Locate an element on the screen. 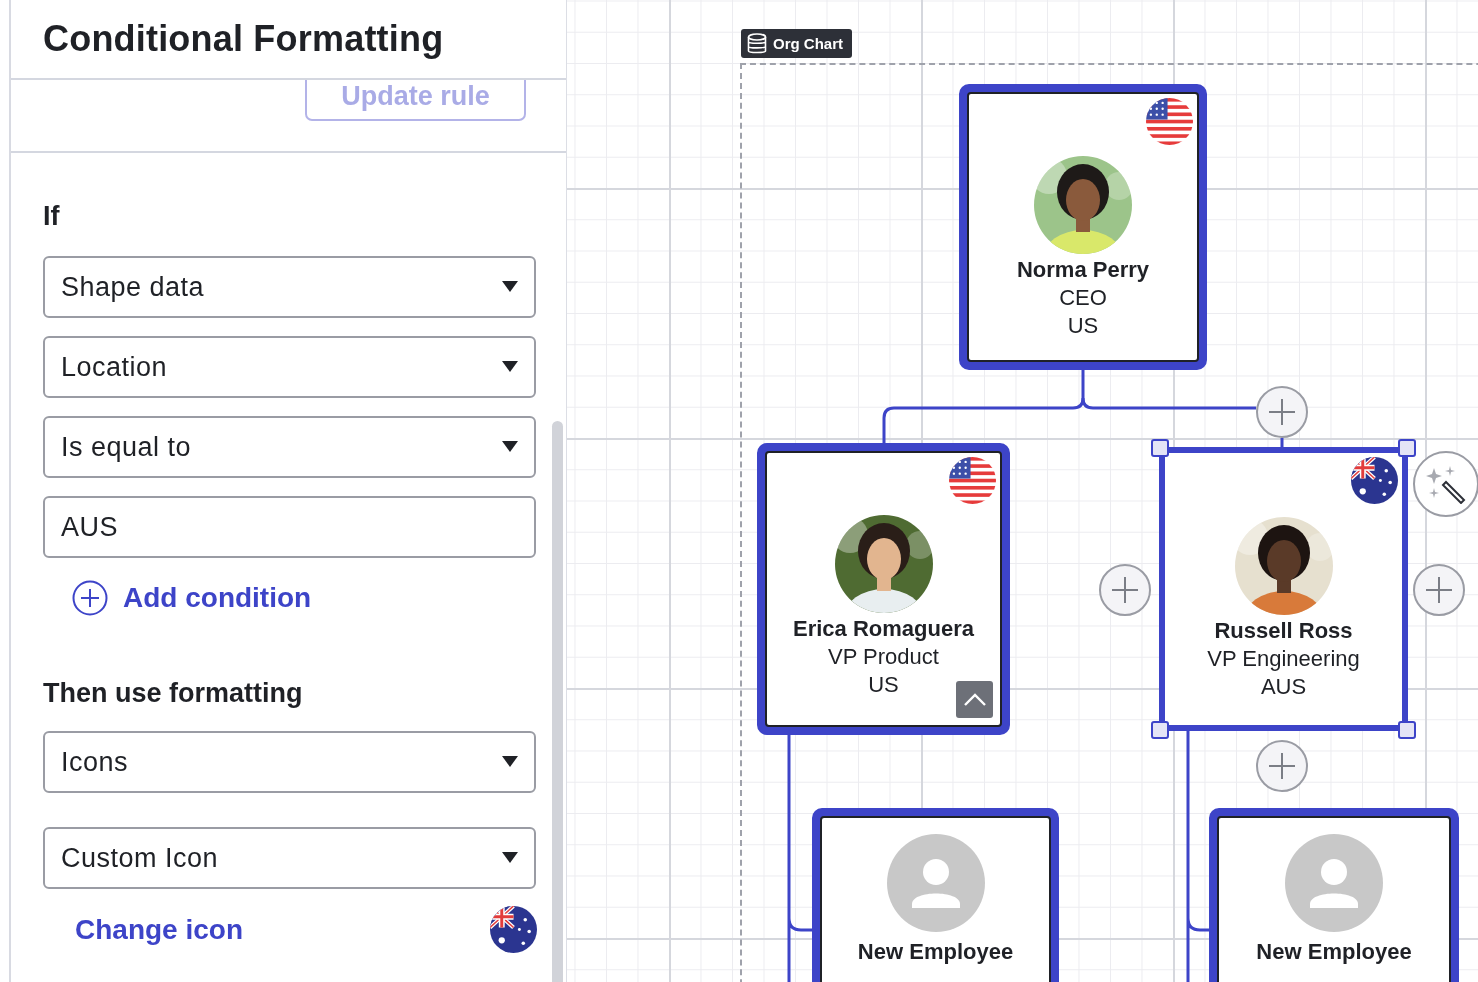 This screenshot has height=982, width=1478. collapse-button is located at coordinates (974, 699).